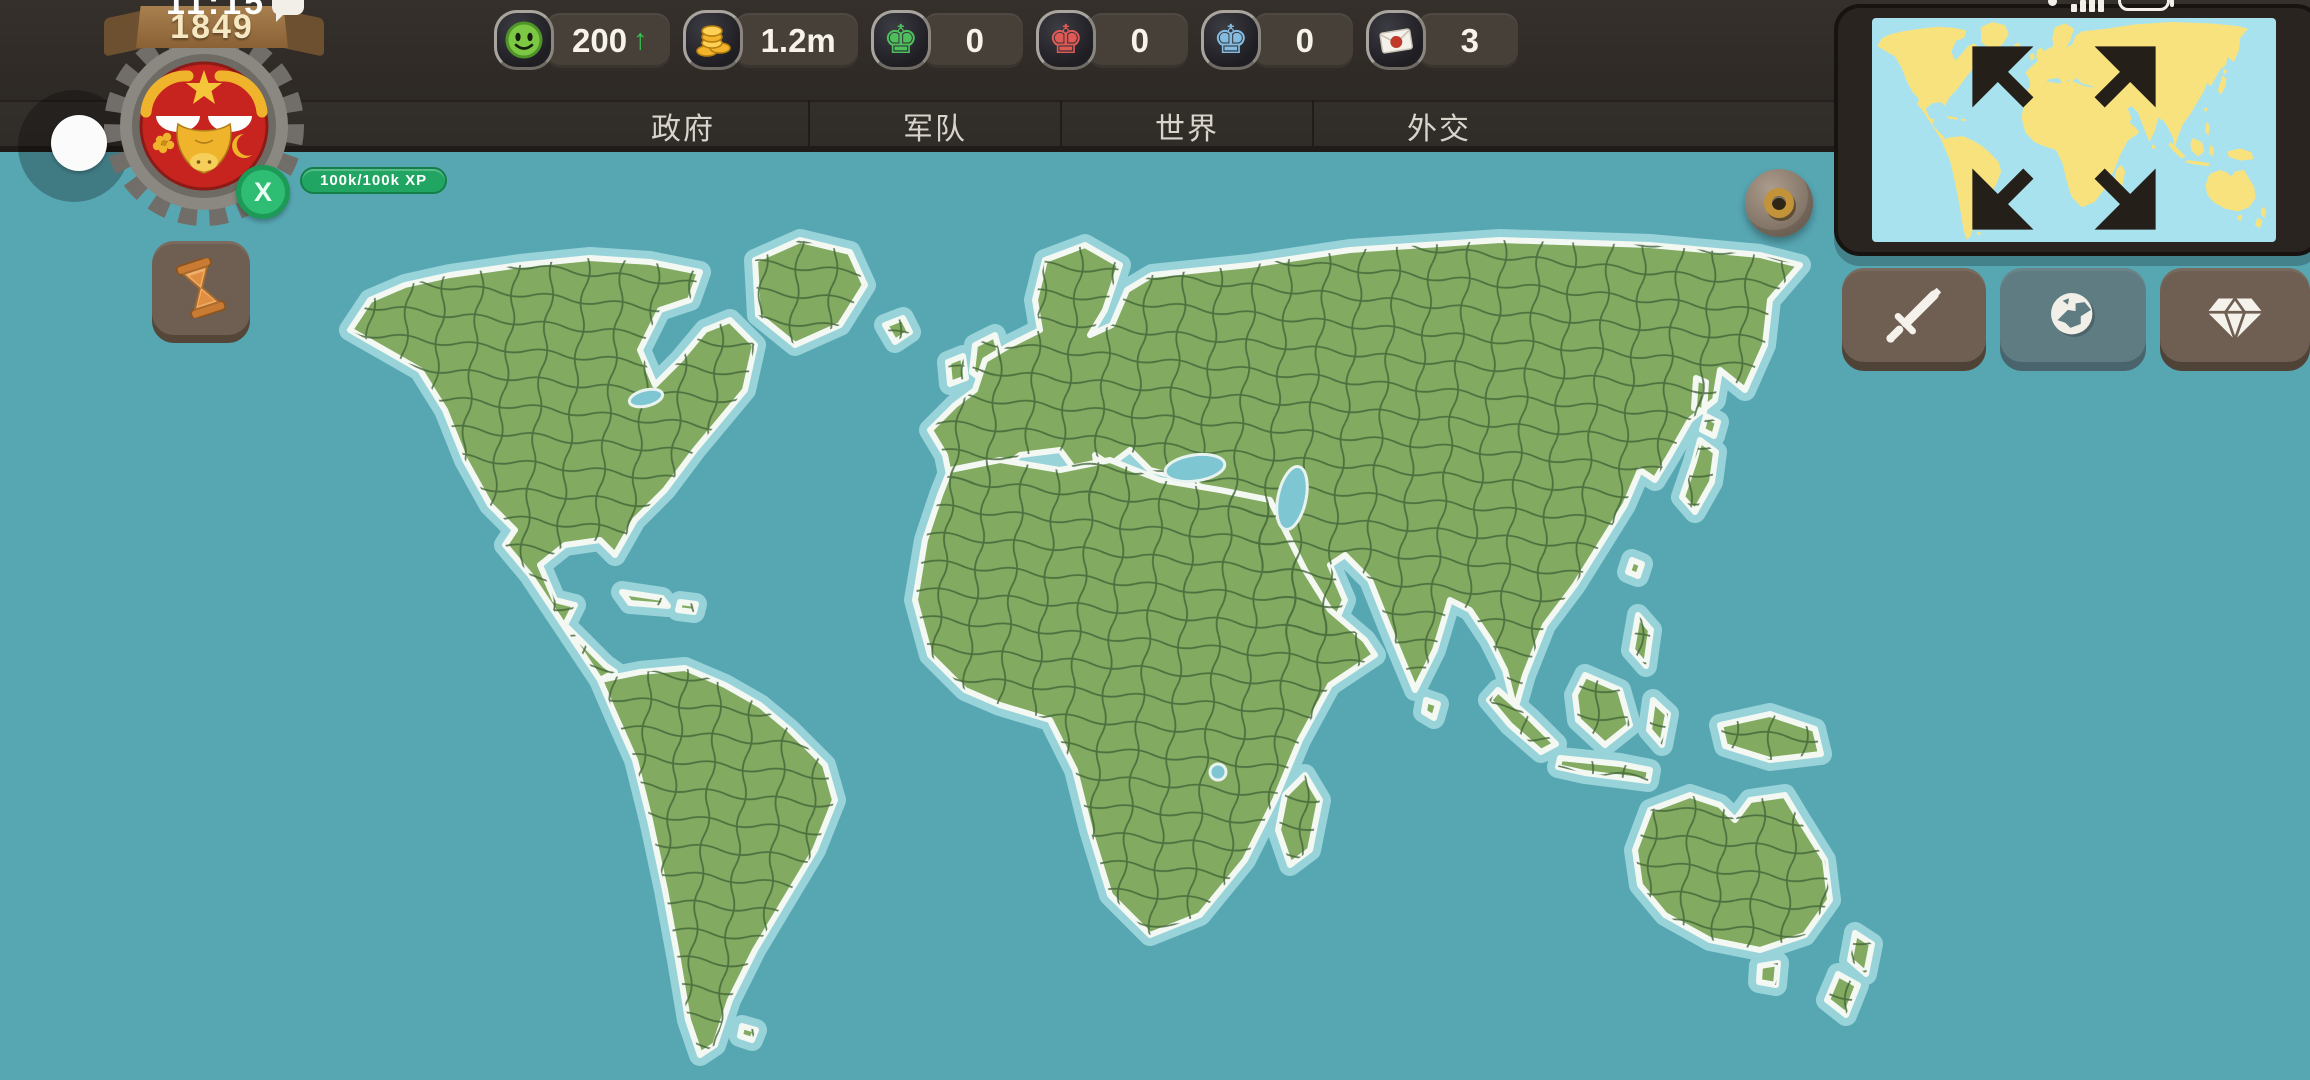 This screenshot has height=1080, width=2310. I want to click on notification-dot-icon, so click(2052, 3).